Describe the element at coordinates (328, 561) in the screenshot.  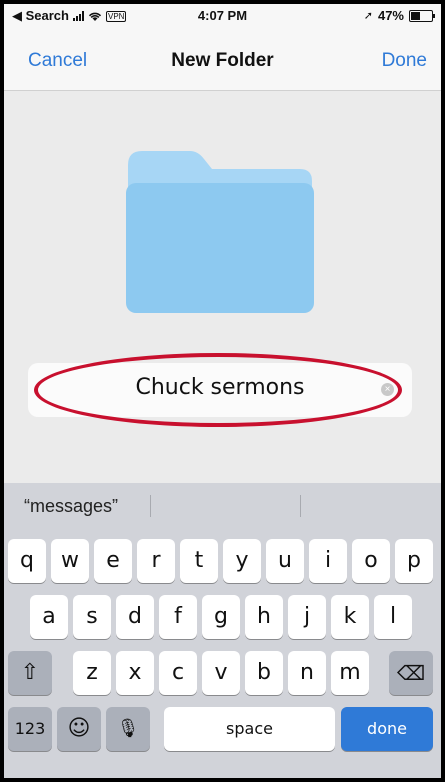
I see `key-i: i` at that location.